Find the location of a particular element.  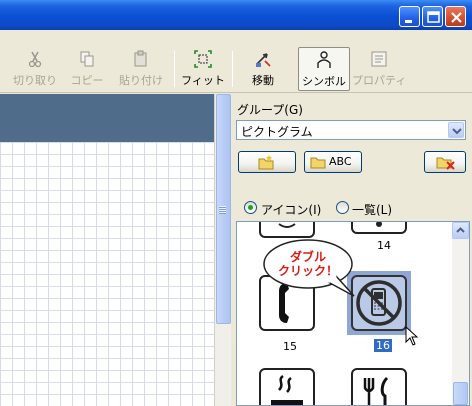

delete-folder-button is located at coordinates (445, 162).